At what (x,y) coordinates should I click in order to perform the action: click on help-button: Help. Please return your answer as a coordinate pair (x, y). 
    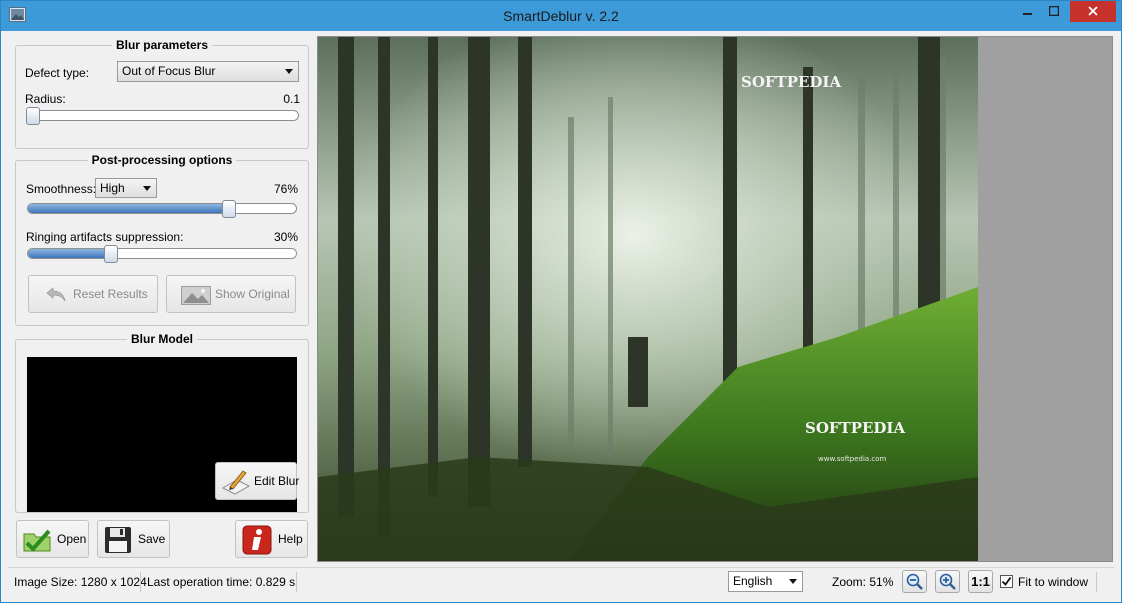
    Looking at the image, I should click on (271, 539).